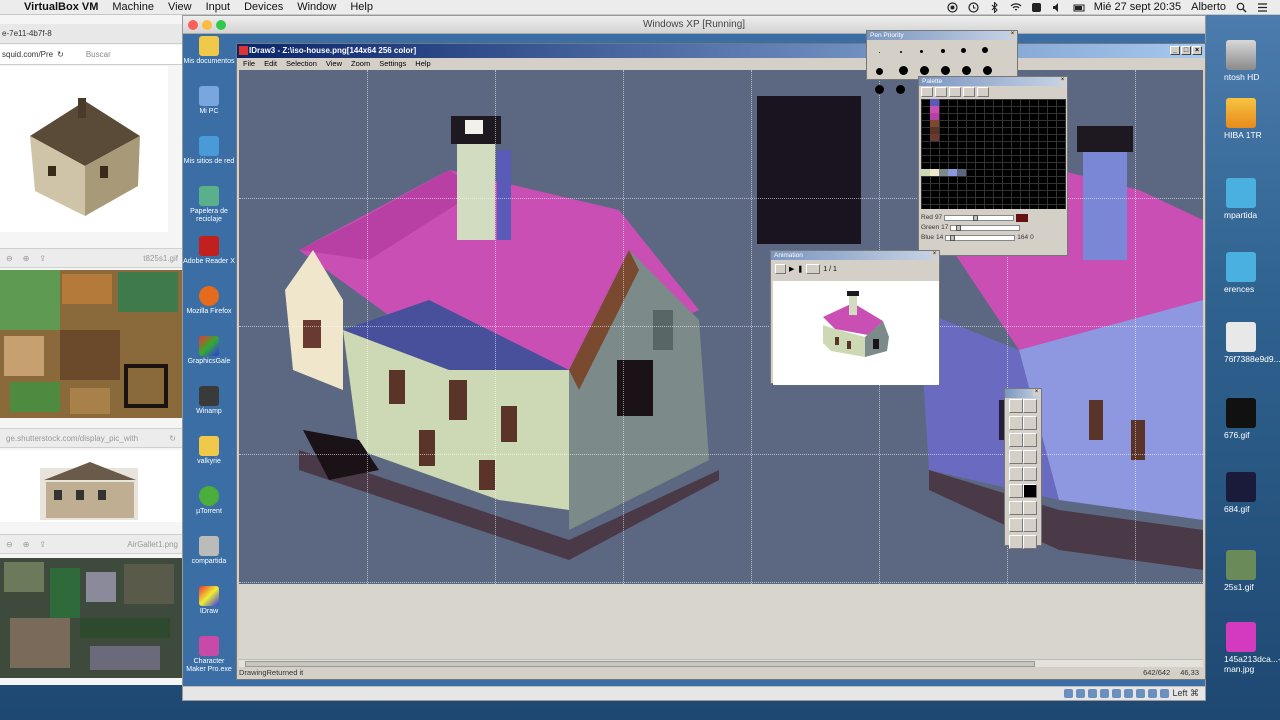  Describe the element at coordinates (193, 25) in the screenshot. I see `close-button` at that location.